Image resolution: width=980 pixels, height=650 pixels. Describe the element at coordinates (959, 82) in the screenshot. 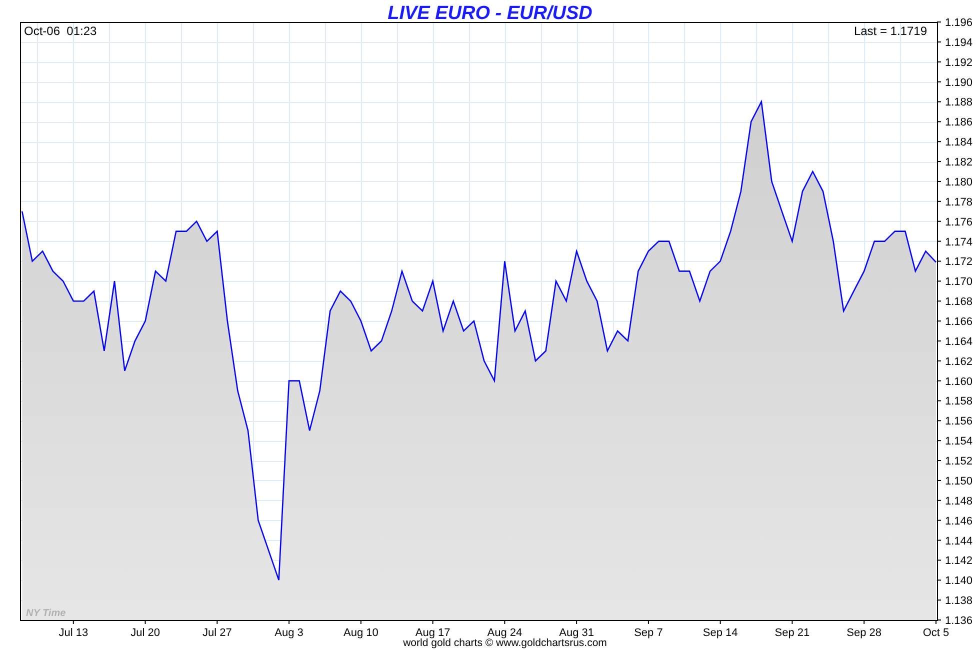

I see `y-axis-label: 1.190` at that location.